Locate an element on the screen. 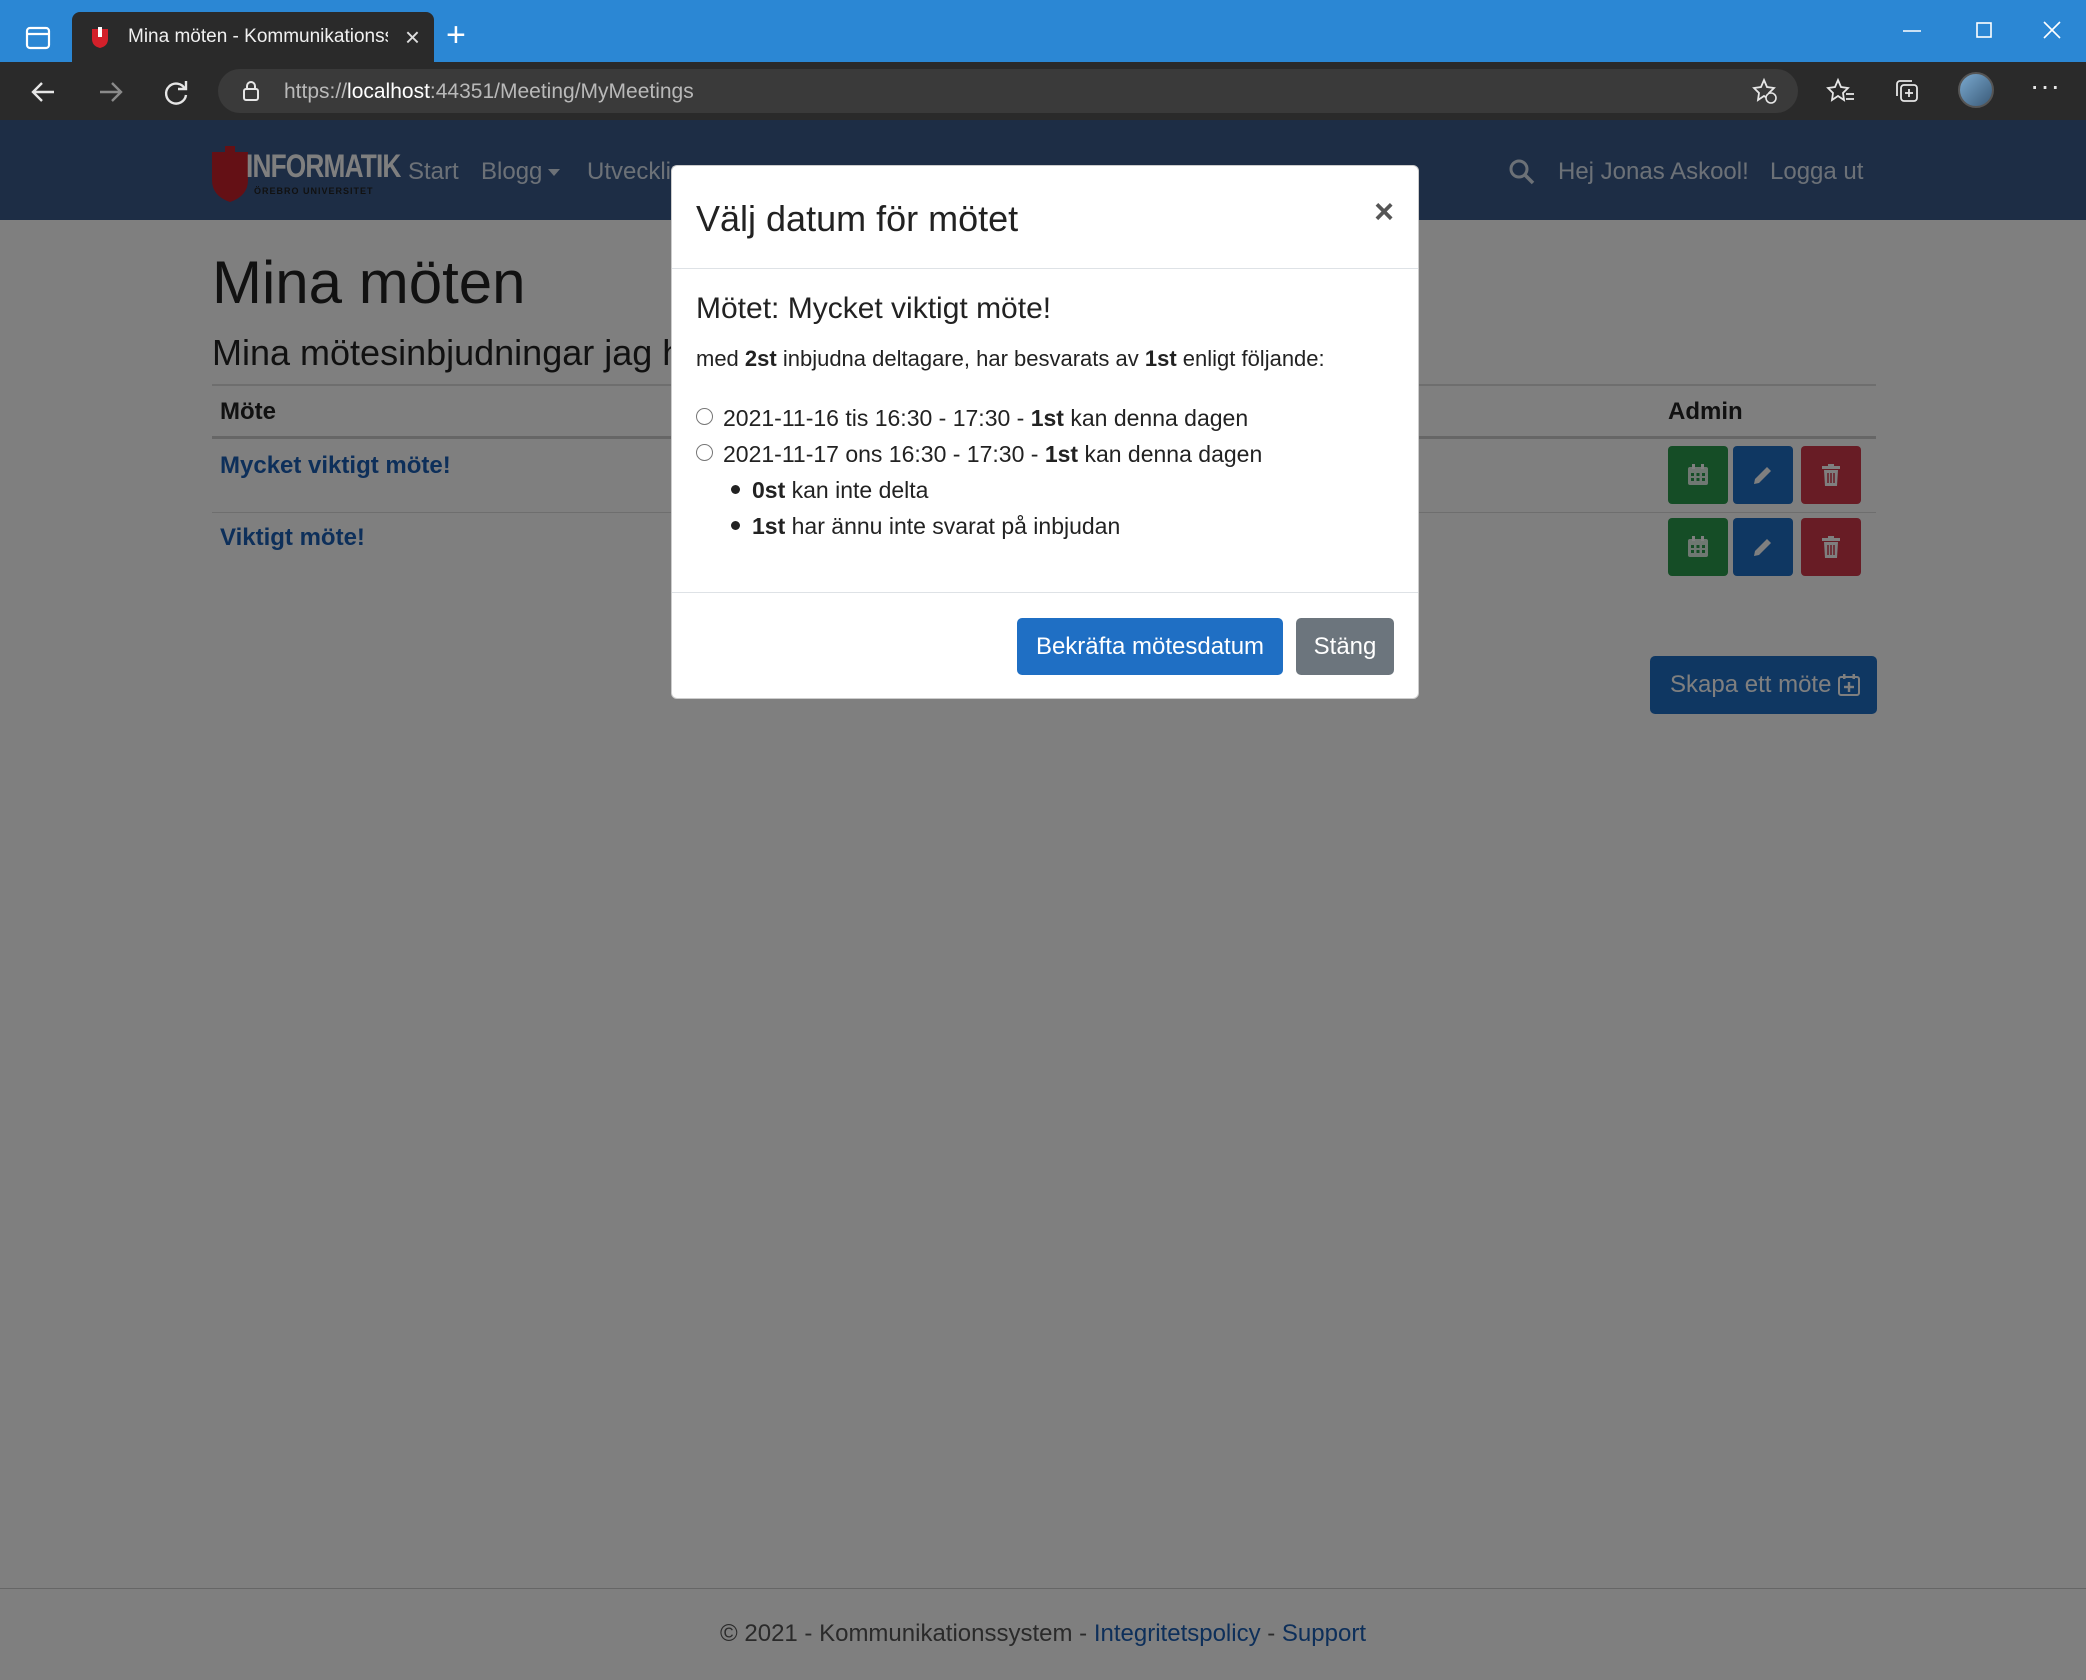 The image size is (2086, 1680). meeting-title: Mötet: Mycket viktigt möte! is located at coordinates (874, 308).